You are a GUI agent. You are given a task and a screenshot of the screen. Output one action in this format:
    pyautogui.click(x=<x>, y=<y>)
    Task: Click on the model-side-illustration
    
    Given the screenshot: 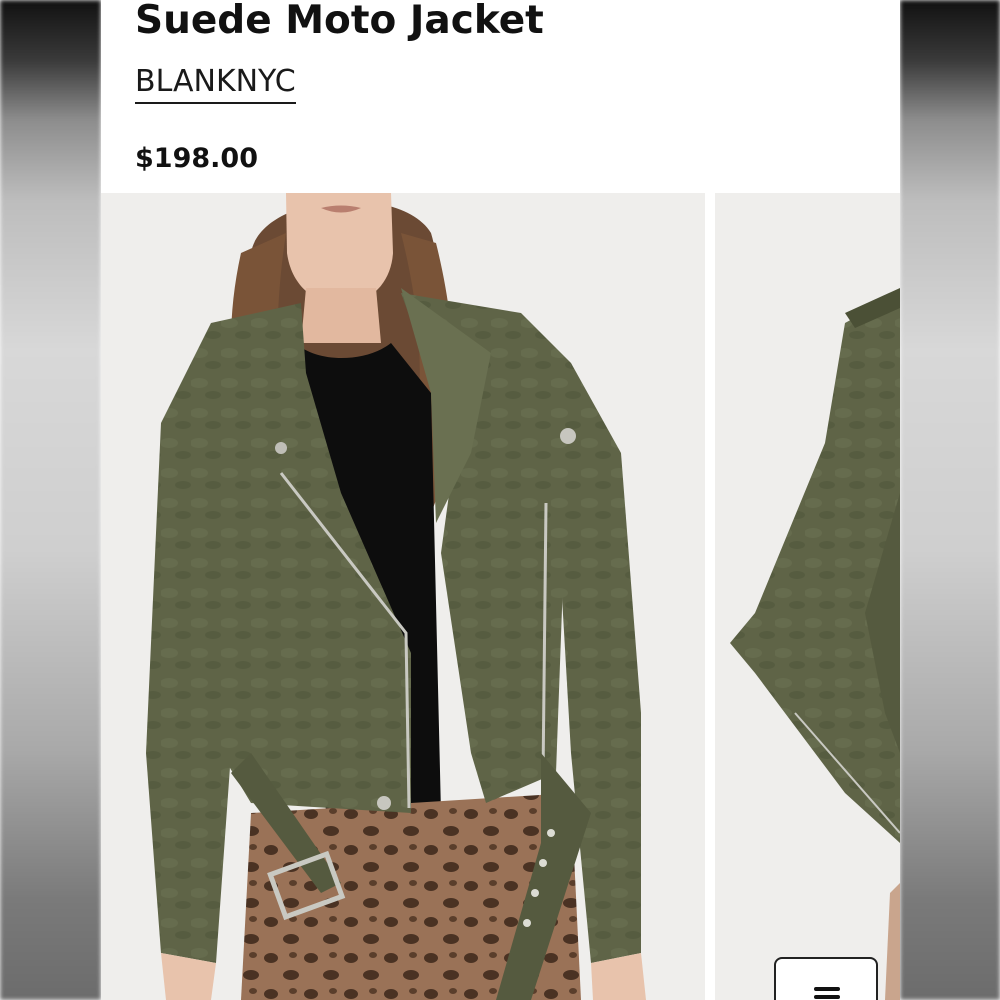 What is the action you would take?
    pyautogui.click(x=815, y=644)
    